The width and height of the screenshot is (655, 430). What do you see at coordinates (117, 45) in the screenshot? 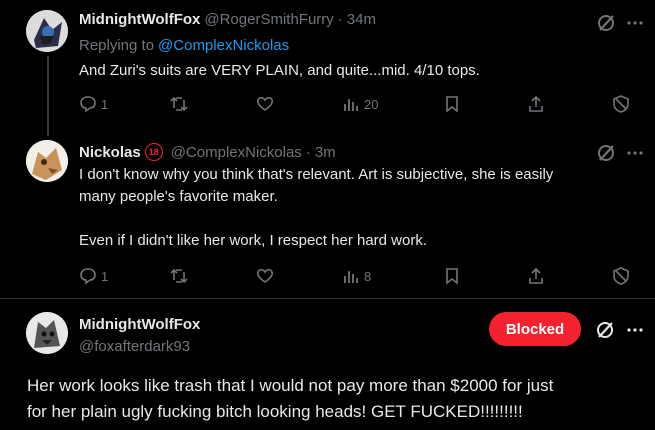
I see `replying-prefix: Replying to` at bounding box center [117, 45].